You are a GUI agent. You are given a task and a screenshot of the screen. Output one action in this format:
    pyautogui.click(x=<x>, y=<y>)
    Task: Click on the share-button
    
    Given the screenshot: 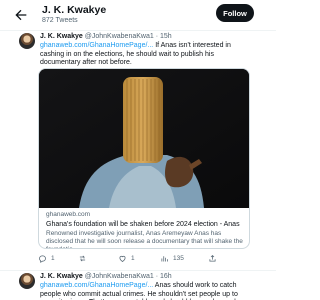 What is the action you would take?
    pyautogui.click(x=214, y=258)
    